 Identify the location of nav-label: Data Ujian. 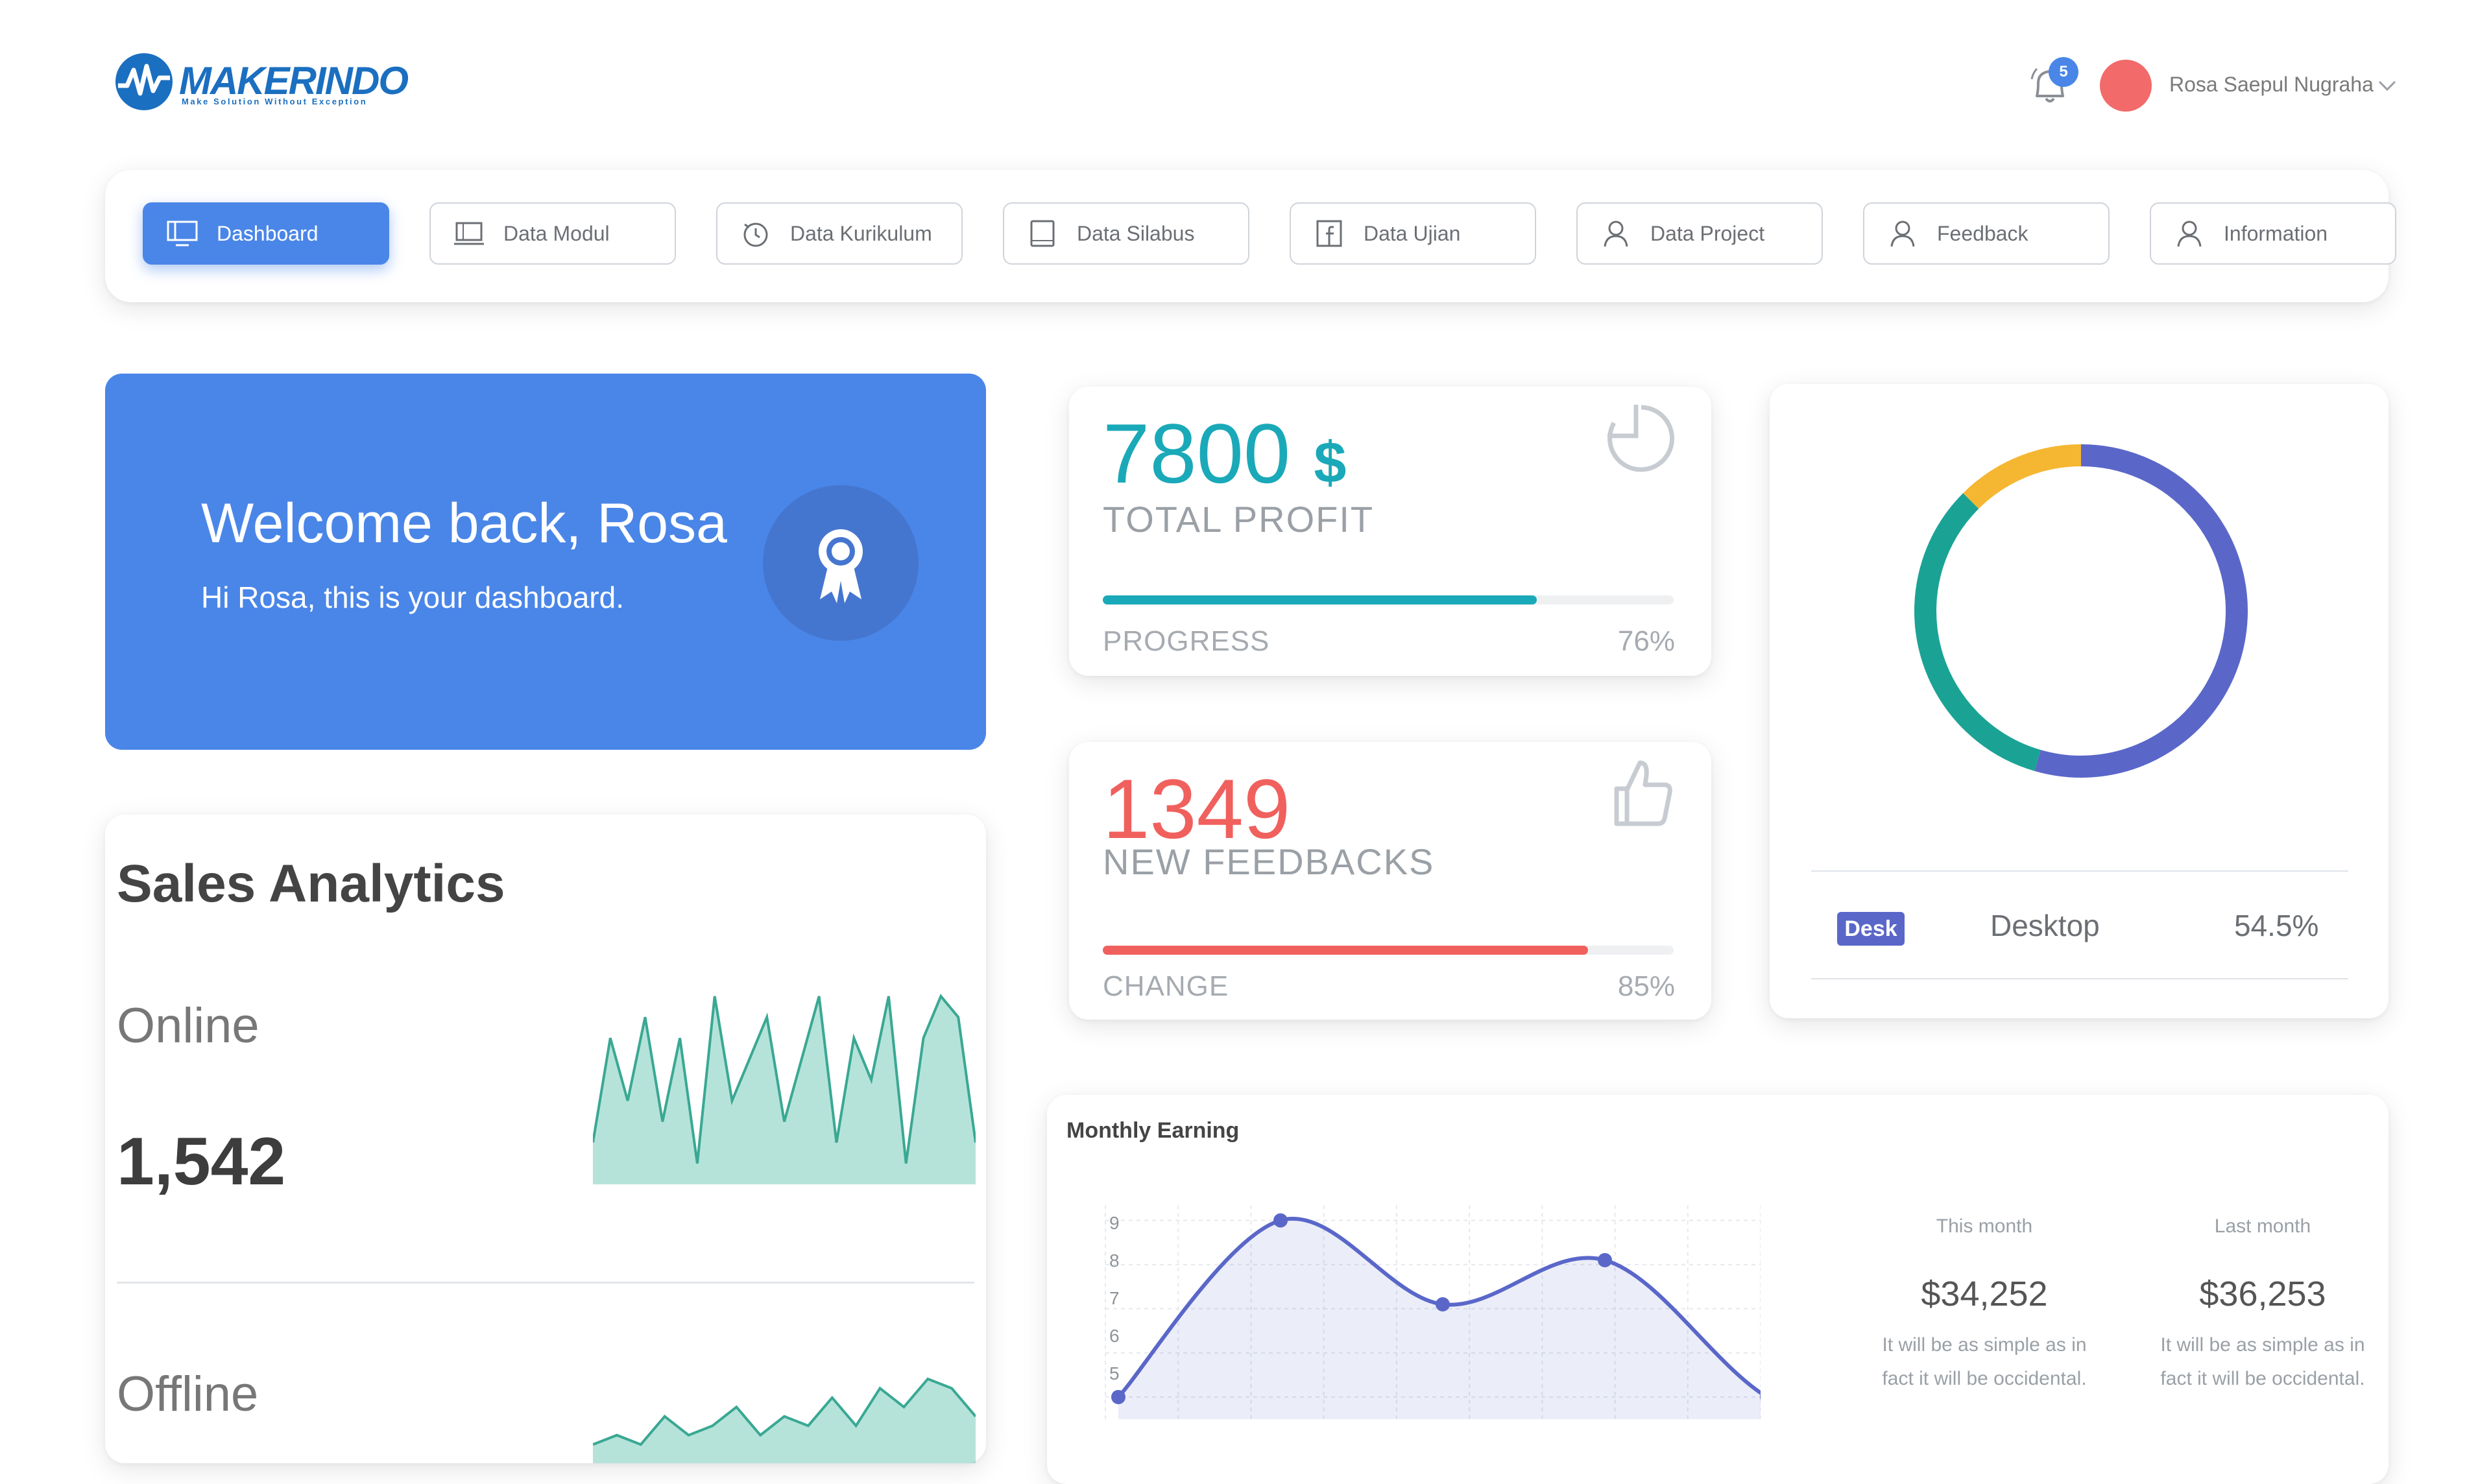
(1412, 233).